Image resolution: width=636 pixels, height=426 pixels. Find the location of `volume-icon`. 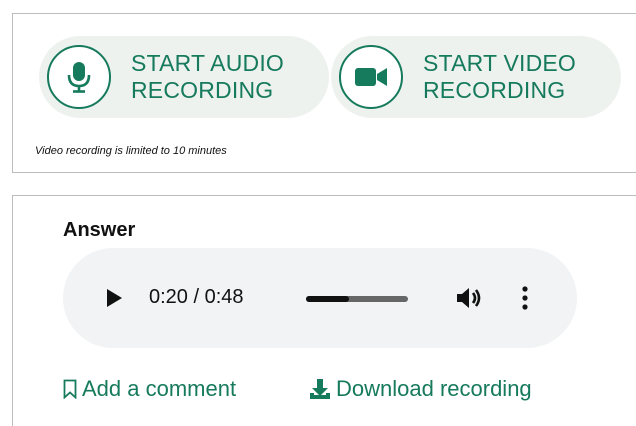

volume-icon is located at coordinates (469, 298).